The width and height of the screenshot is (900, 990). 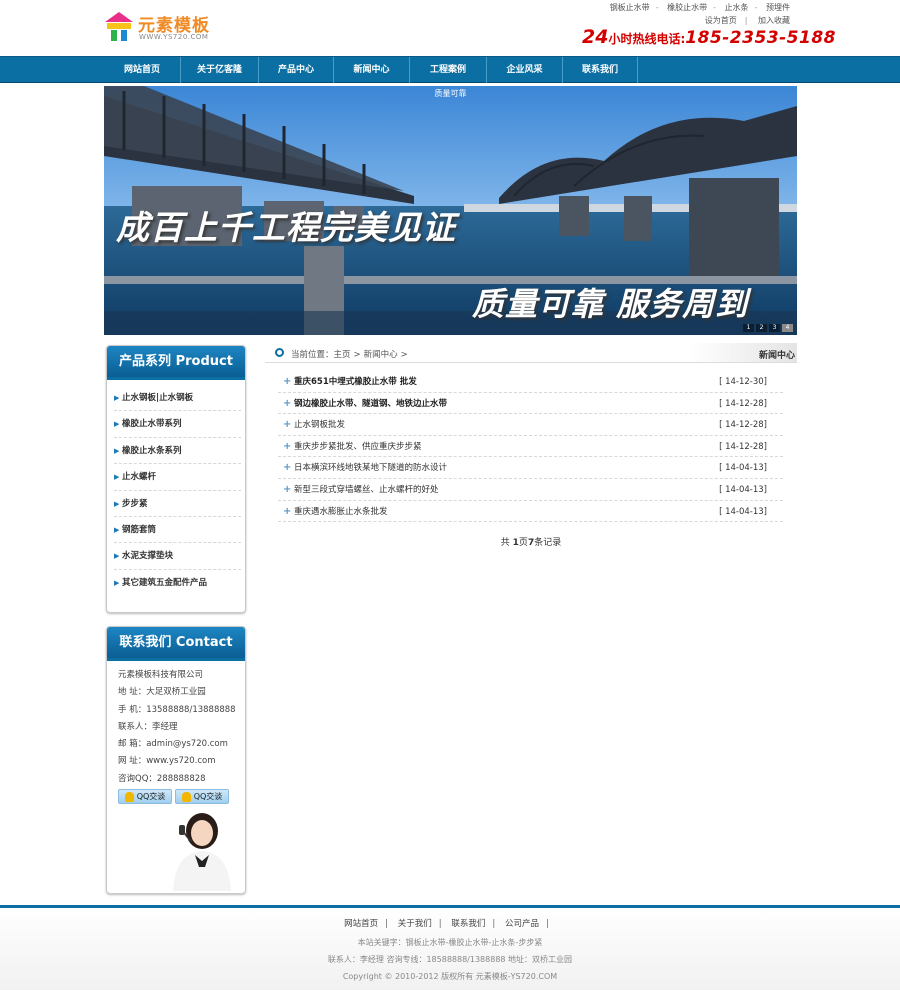 What do you see at coordinates (312, 355) in the screenshot?
I see `breadcrumb-label: 当前位置：` at bounding box center [312, 355].